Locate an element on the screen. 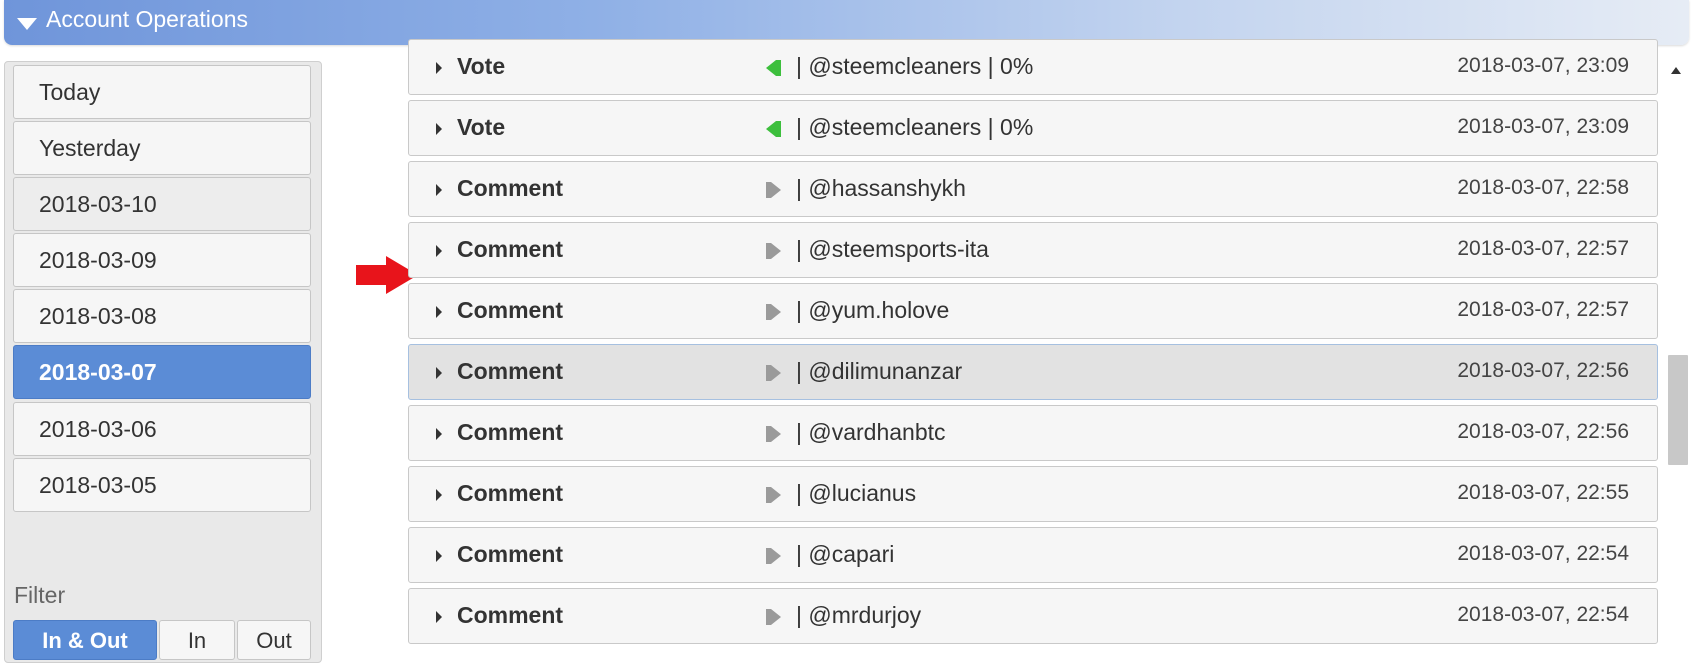 This screenshot has height=663, width=1701. header-title: Account Operations is located at coordinates (147, 19).